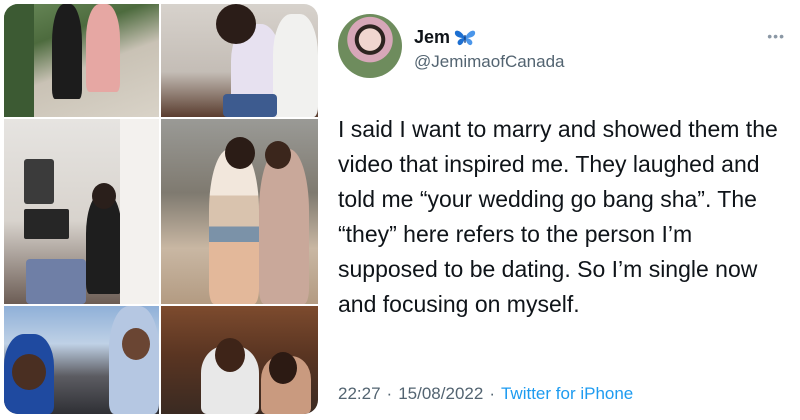 The height and width of the screenshot is (420, 800). I want to click on tweet-source: Twitter for iPhone, so click(567, 394).